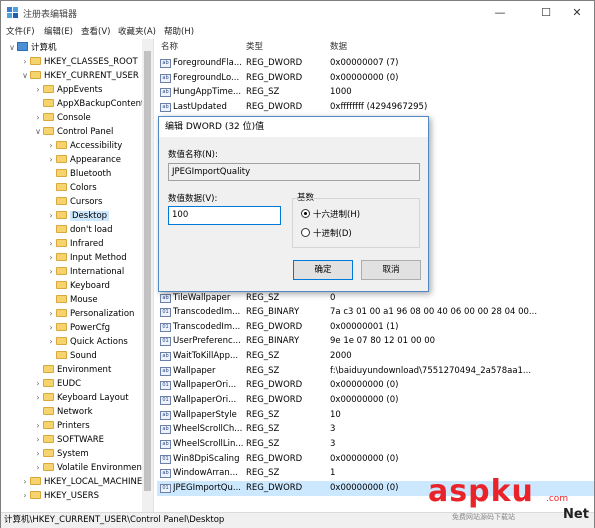 This screenshot has width=595, height=528. Describe the element at coordinates (323, 270) in the screenshot. I see `ok-button: 确定` at that location.